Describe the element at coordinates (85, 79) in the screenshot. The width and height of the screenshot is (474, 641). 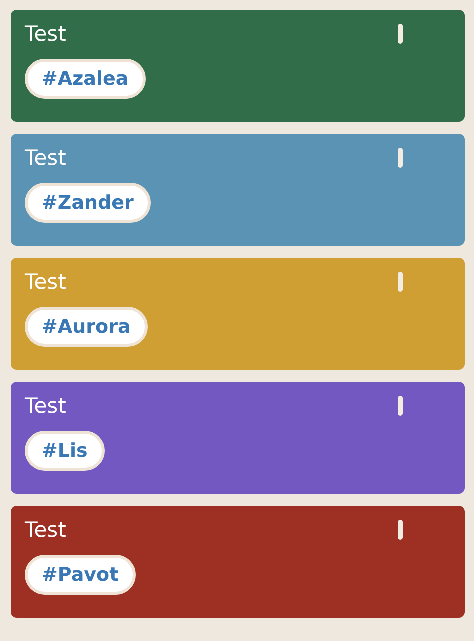
I see `tag-chip: #Azalea` at that location.